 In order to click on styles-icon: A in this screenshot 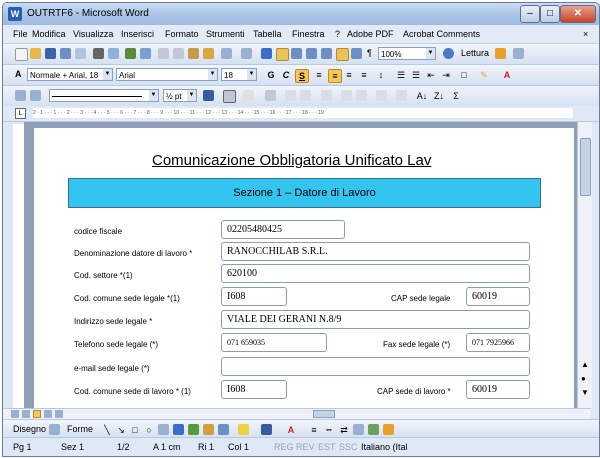, I will do `click(18, 74)`.